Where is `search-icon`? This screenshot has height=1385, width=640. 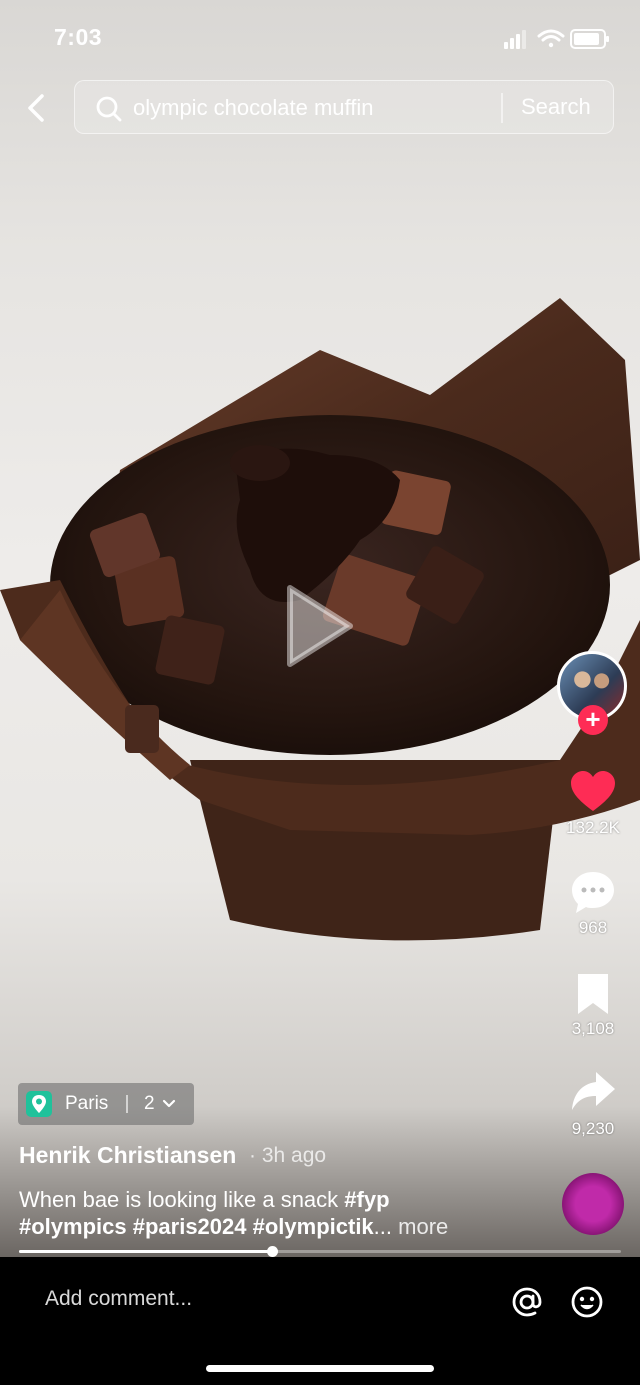 search-icon is located at coordinates (109, 109).